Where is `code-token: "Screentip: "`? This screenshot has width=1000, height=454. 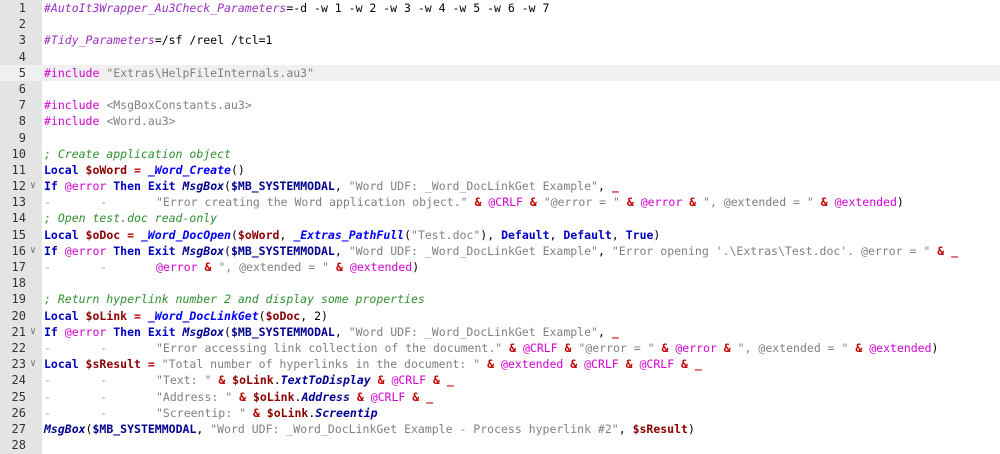
code-token: "Screentip: " is located at coordinates (201, 412).